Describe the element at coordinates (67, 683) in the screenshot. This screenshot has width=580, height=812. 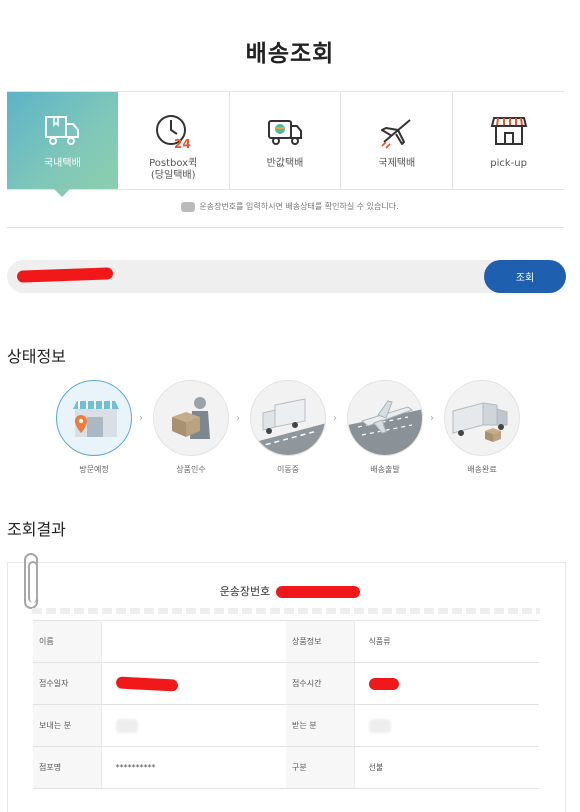
I see `label-received-date: 접수일자` at that location.